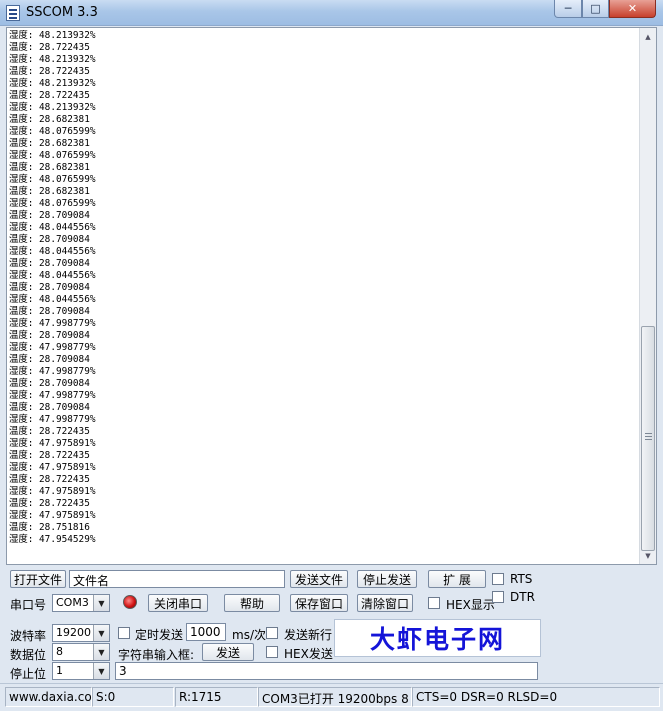  I want to click on stopbits-select: 1 ▼, so click(81, 671).